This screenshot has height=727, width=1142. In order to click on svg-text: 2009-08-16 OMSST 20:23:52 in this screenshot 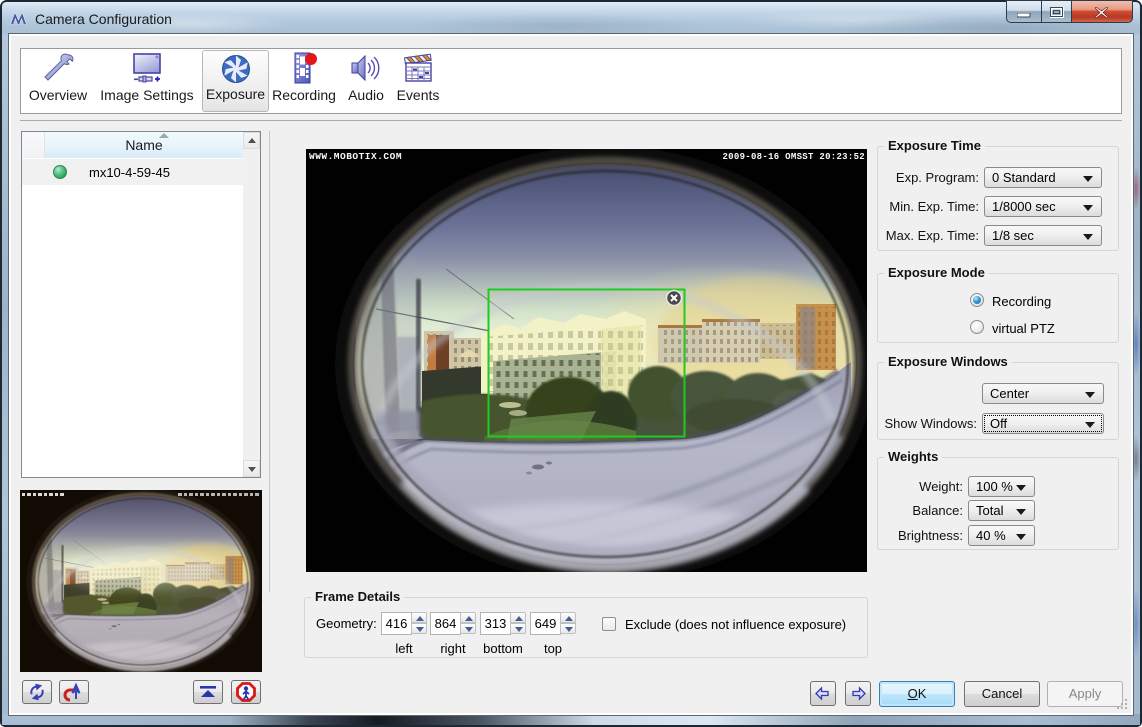, I will do `click(793, 157)`.